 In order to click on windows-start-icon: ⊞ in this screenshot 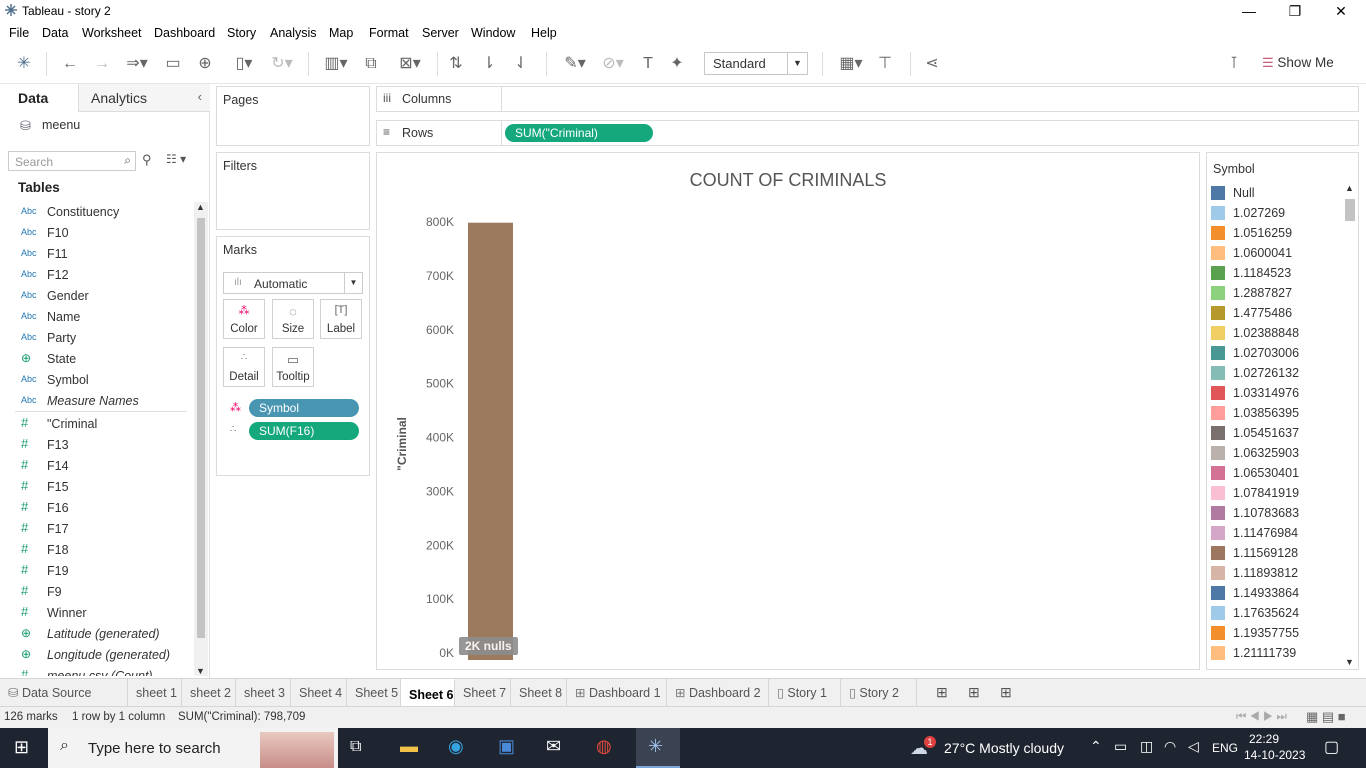, I will do `click(21, 747)`.